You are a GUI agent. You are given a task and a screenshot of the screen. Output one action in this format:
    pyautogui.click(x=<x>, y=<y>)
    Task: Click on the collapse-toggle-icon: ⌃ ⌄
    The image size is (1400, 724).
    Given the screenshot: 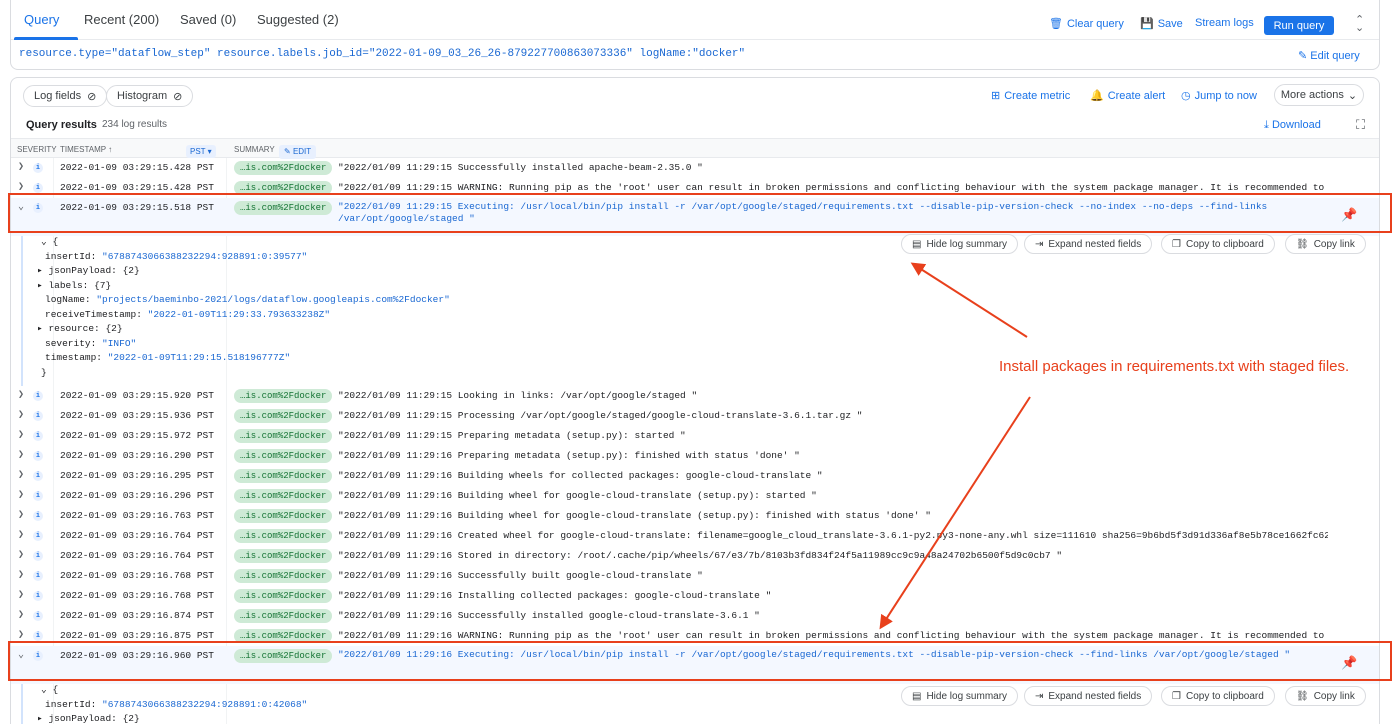 What is the action you would take?
    pyautogui.click(x=1359, y=24)
    